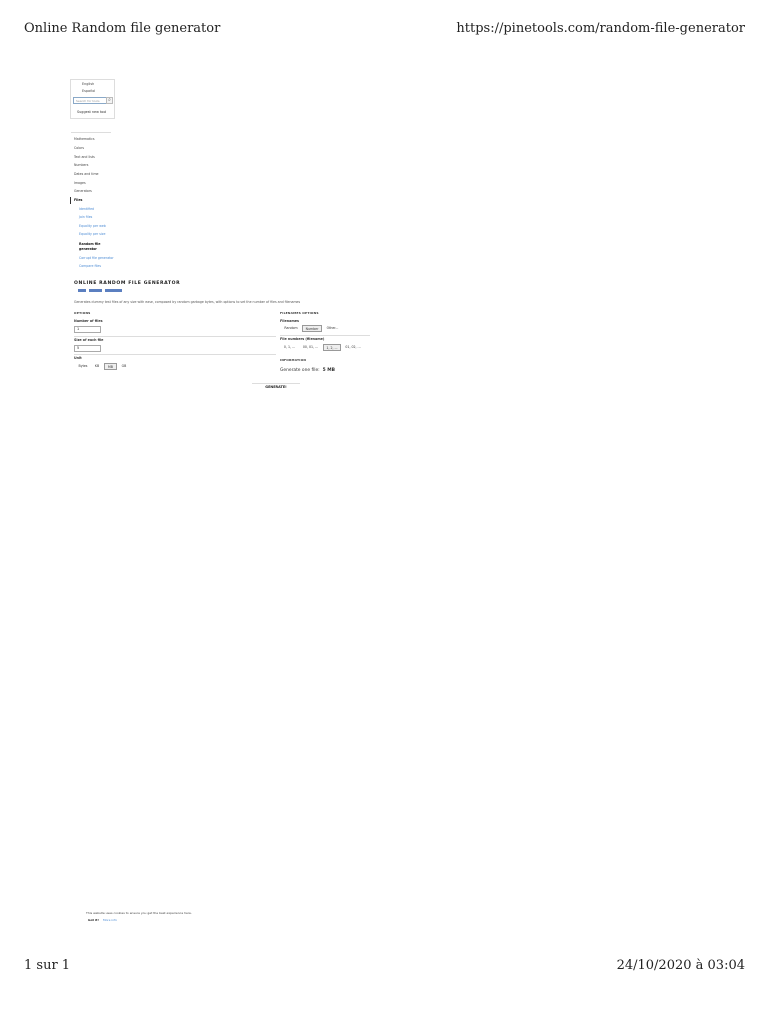 The width and height of the screenshot is (768, 1024). I want to click on search-button: ⌕, so click(109, 100).